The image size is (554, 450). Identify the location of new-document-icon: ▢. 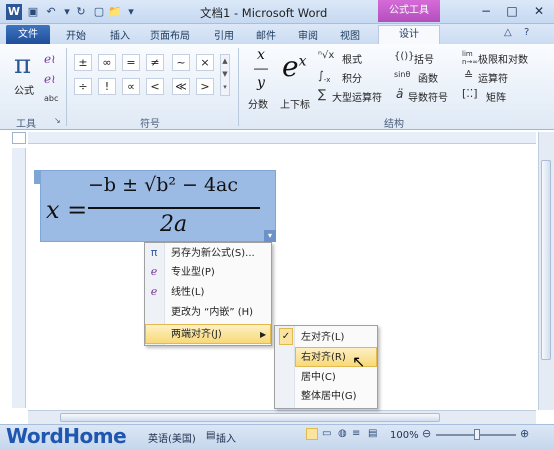
(99, 12).